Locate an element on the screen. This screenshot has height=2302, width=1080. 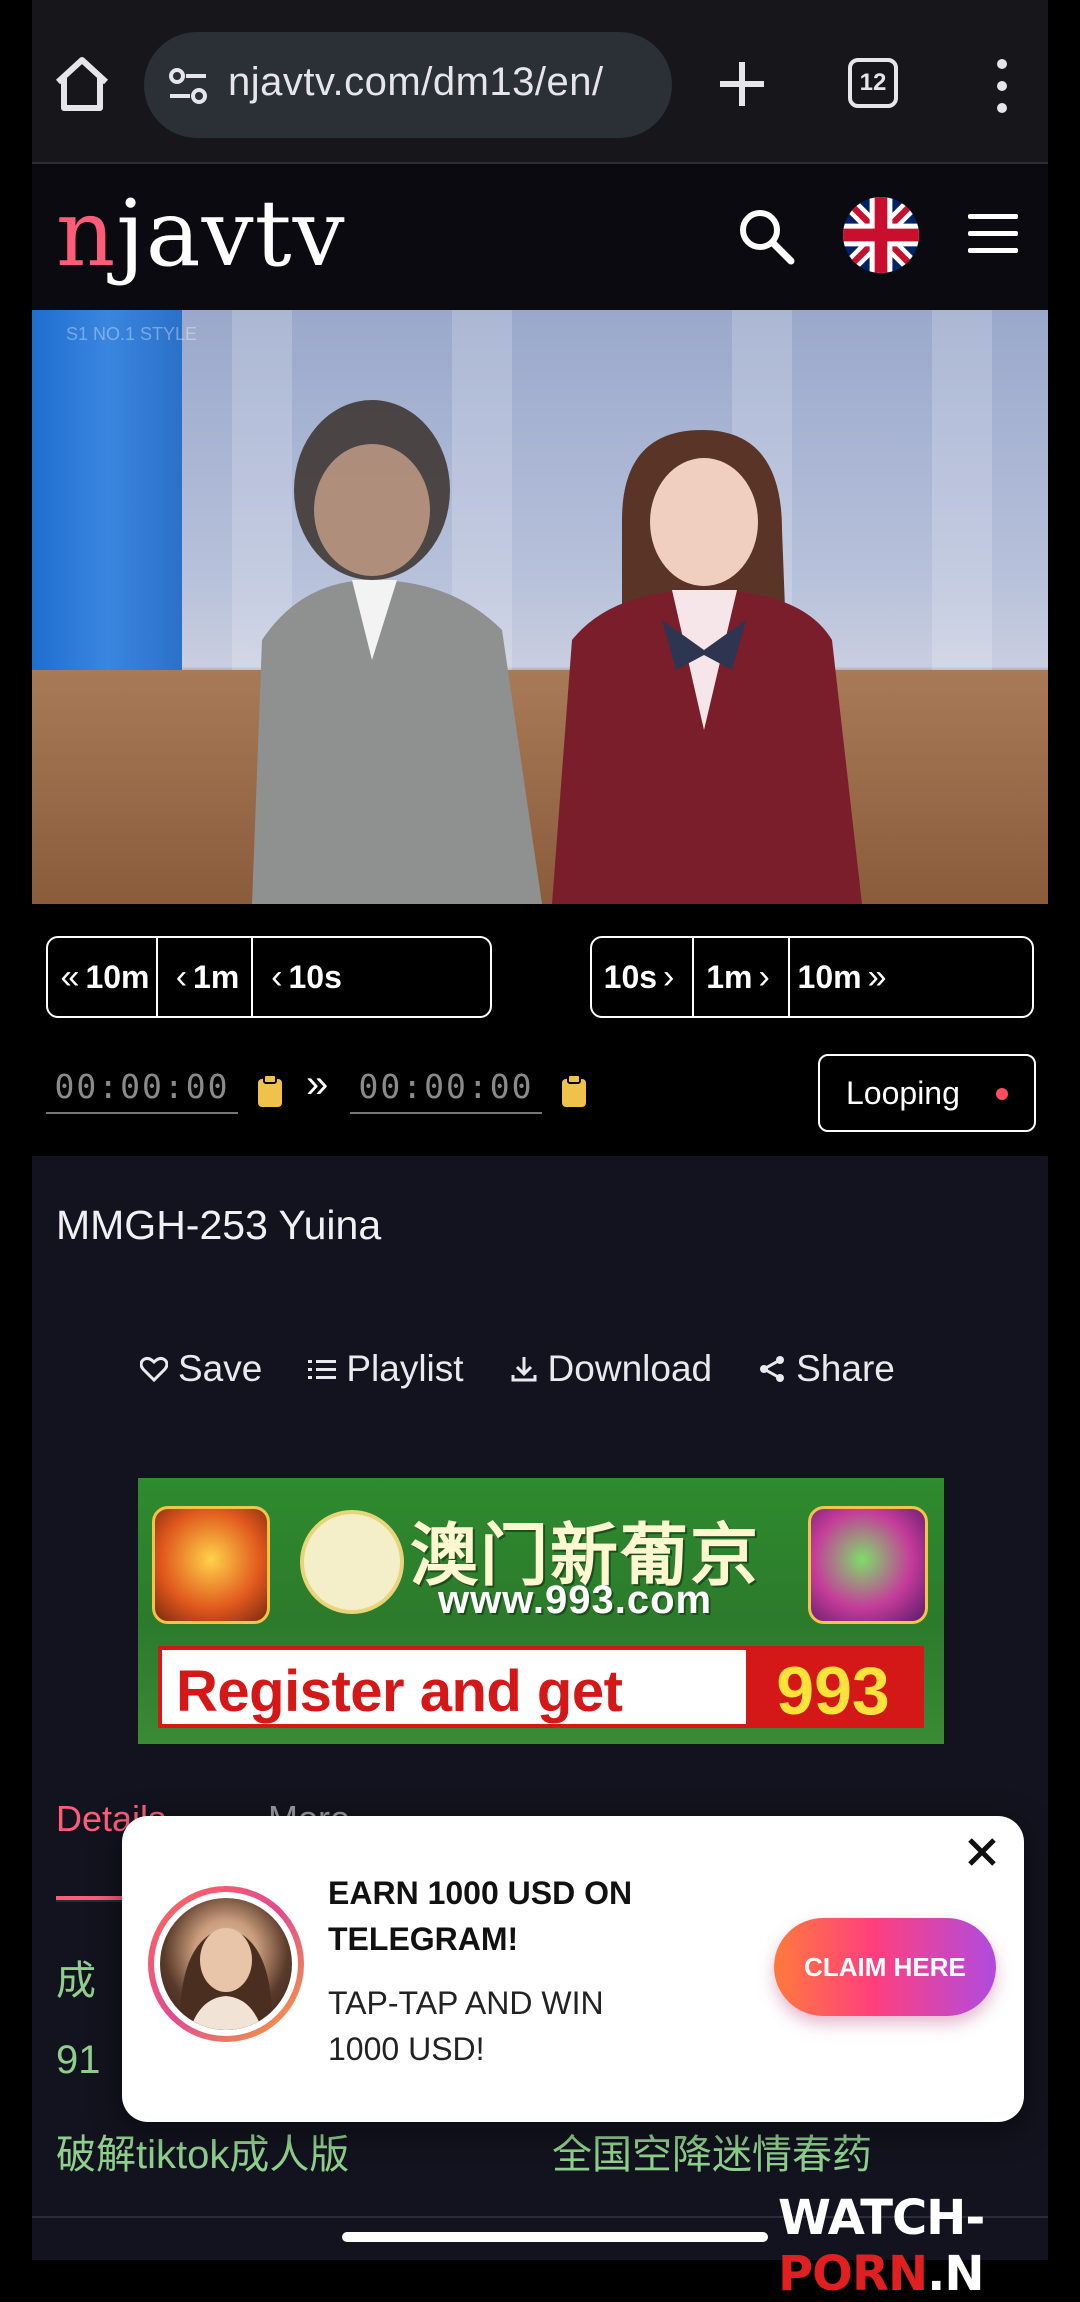
ad-link: 全国空降迷情春药 is located at coordinates (712, 2151).